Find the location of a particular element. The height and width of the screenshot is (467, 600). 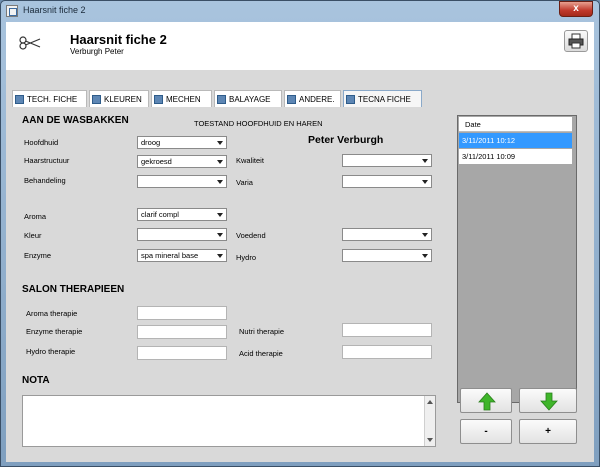

varia-dropdown is located at coordinates (387, 181).